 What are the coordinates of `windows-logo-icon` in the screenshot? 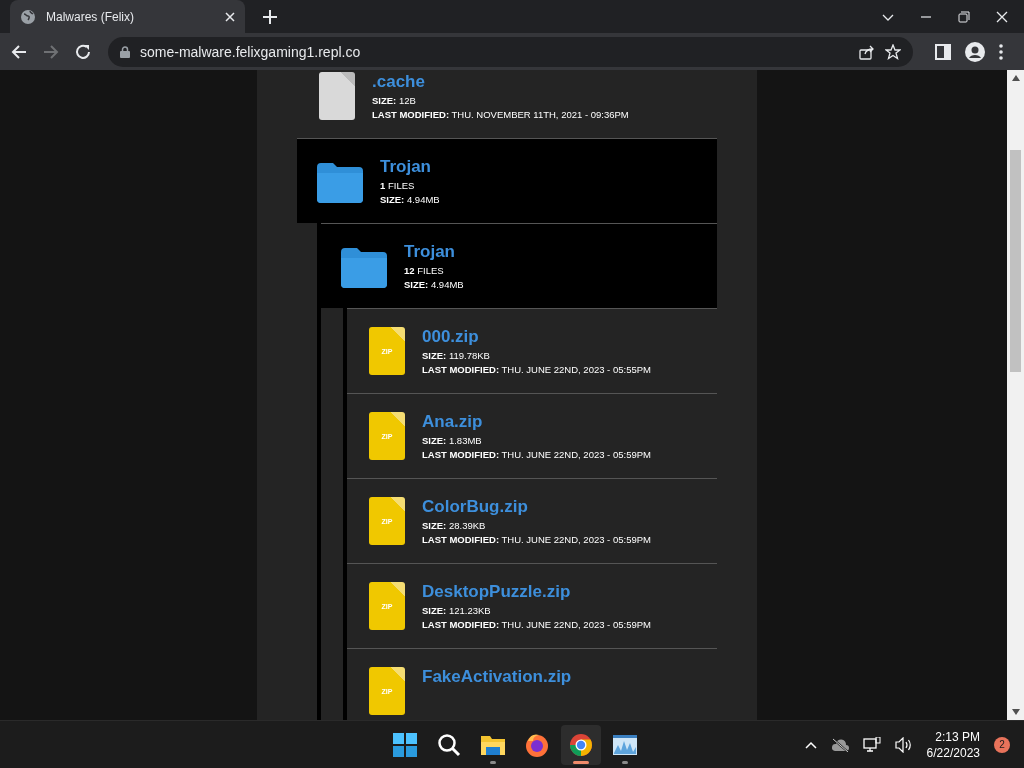 It's located at (405, 744).